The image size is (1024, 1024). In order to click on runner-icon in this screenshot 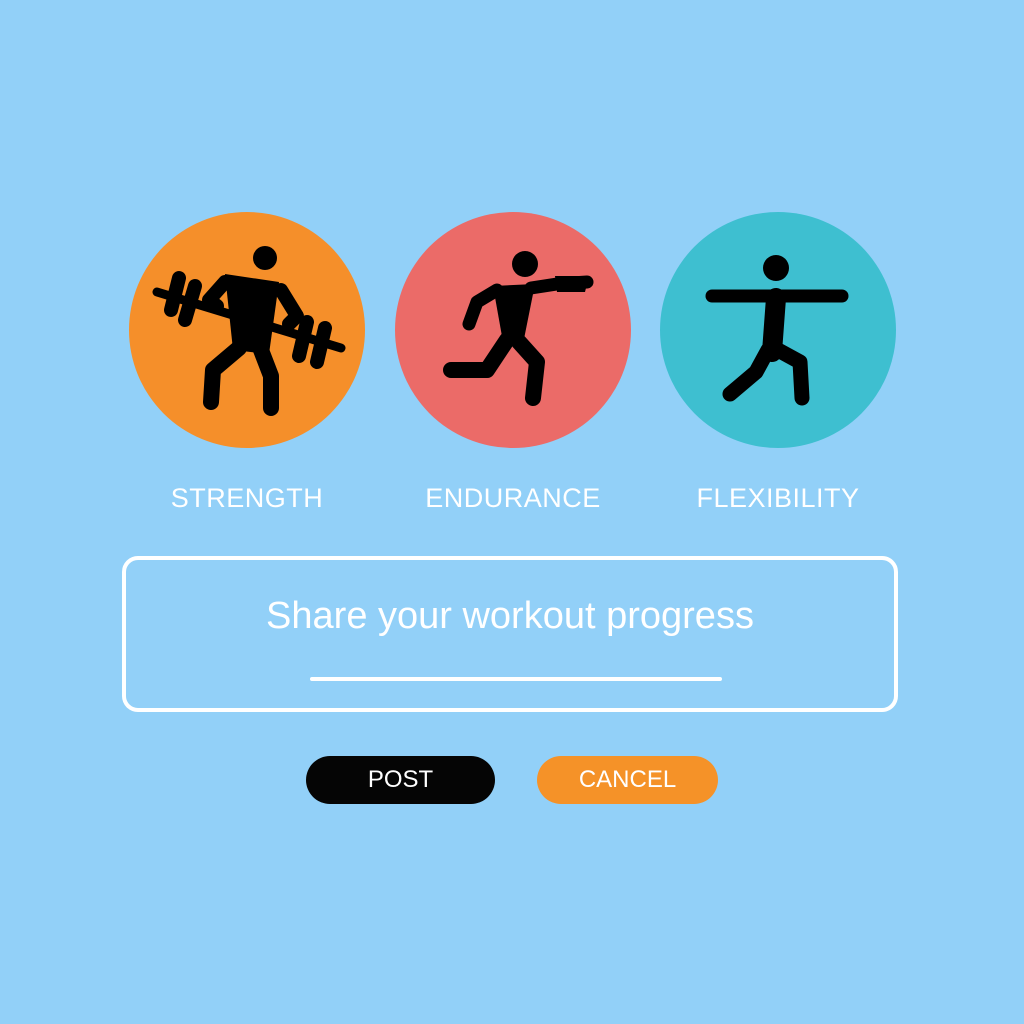, I will do `click(518, 328)`.